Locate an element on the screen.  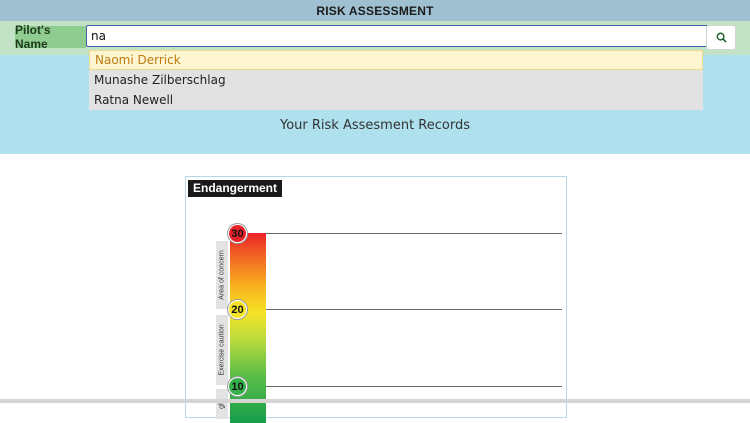
zone-label-partial: ght is located at coordinates (222, 404).